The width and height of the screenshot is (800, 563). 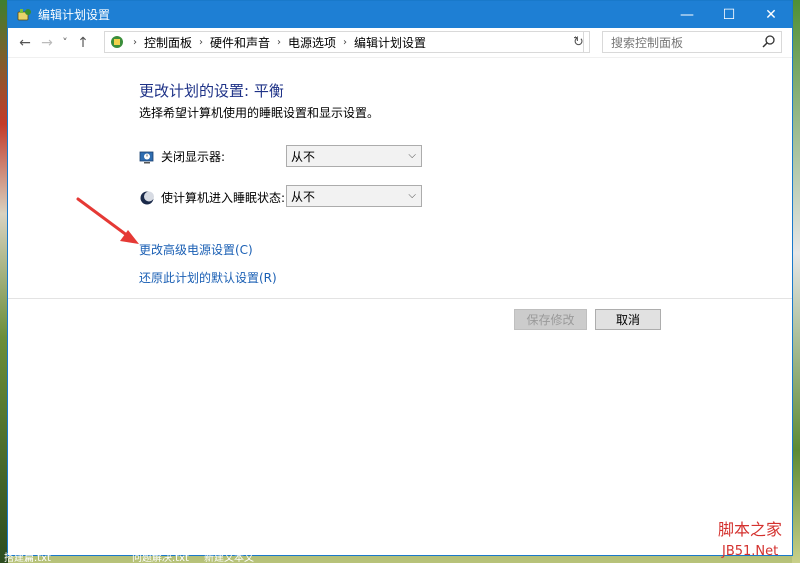 What do you see at coordinates (193, 157) in the screenshot?
I see `display-timeout-label: 关闭显示器:` at bounding box center [193, 157].